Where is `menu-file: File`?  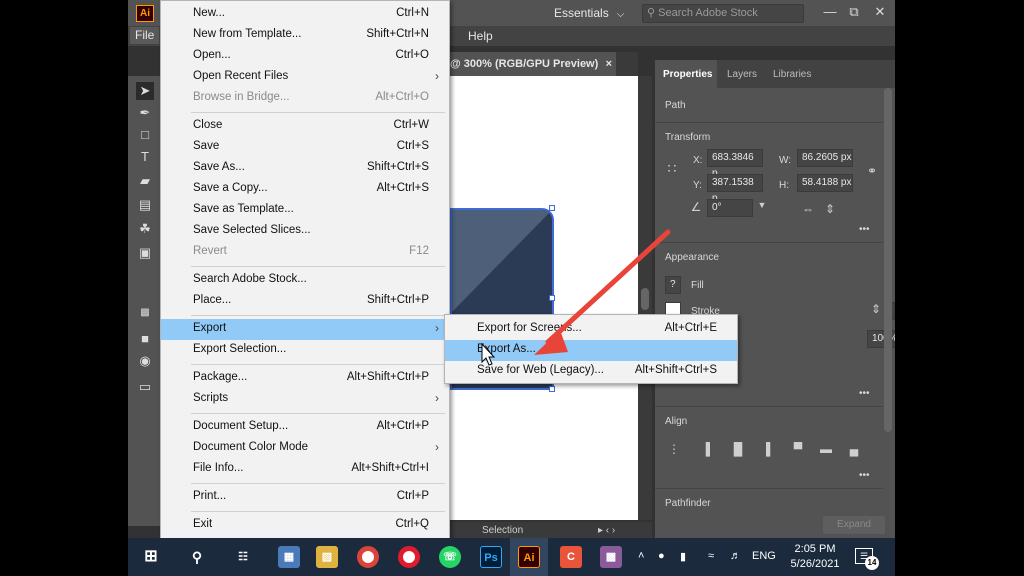
menu-file: File is located at coordinates (145, 35).